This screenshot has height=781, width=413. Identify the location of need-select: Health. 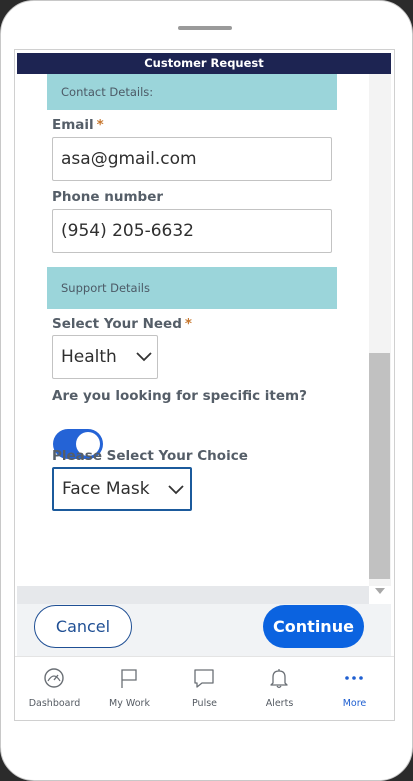
(105, 357).